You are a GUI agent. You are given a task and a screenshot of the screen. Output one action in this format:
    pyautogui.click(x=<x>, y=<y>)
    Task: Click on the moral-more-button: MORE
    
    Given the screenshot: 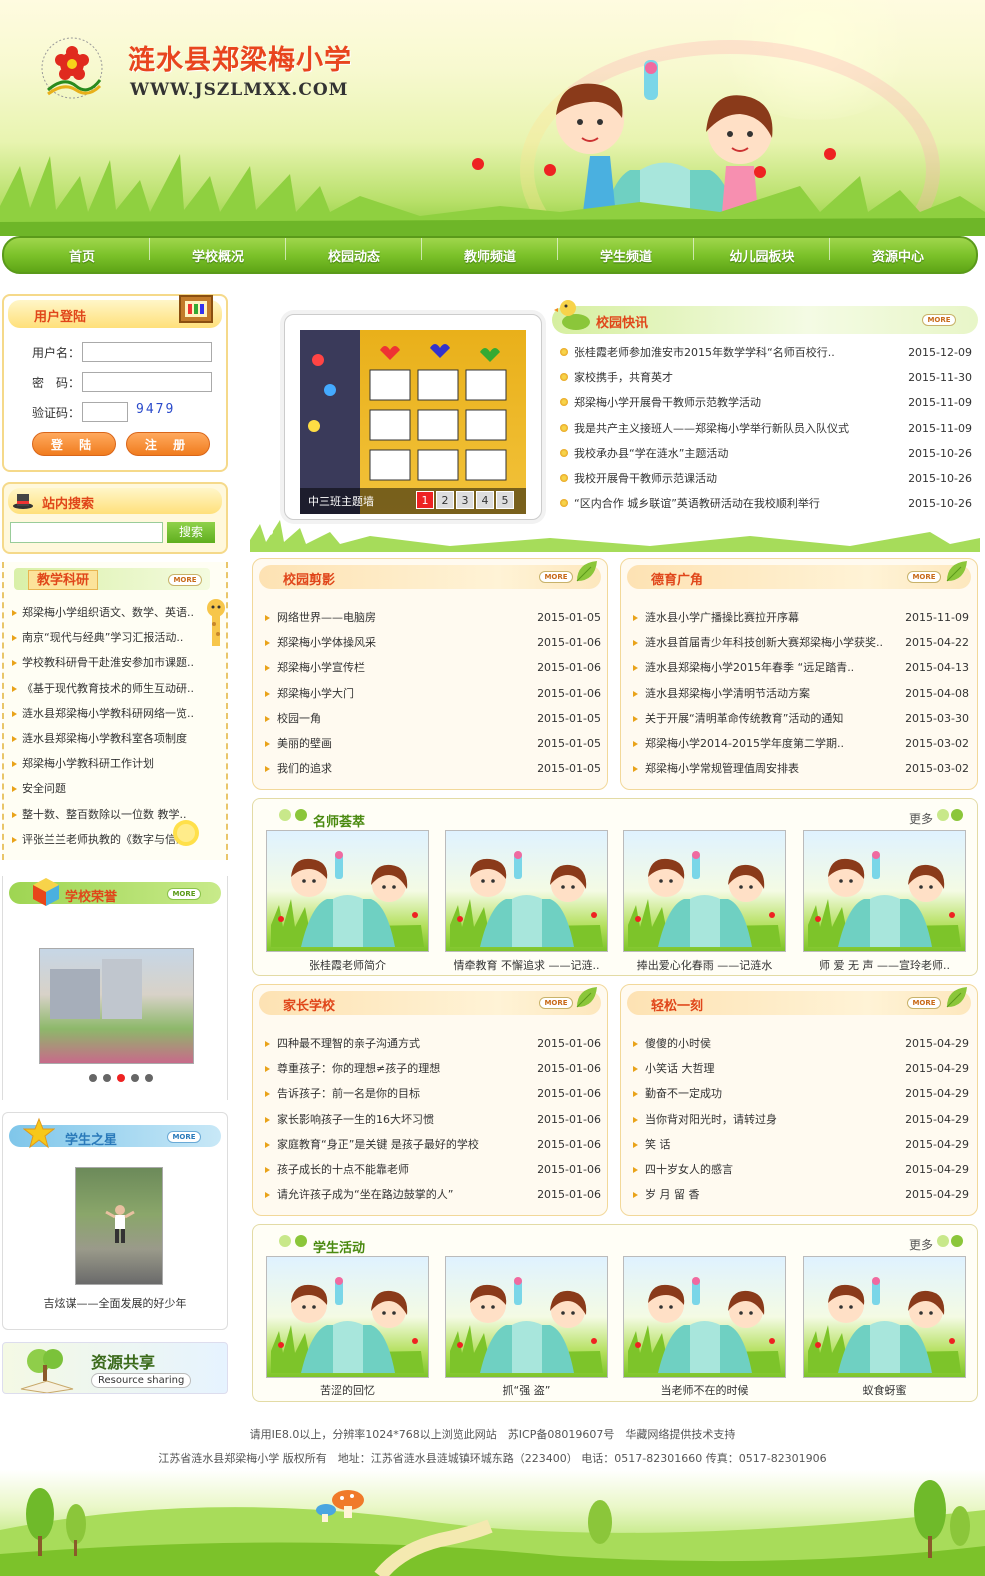 What is the action you would take?
    pyautogui.click(x=924, y=577)
    